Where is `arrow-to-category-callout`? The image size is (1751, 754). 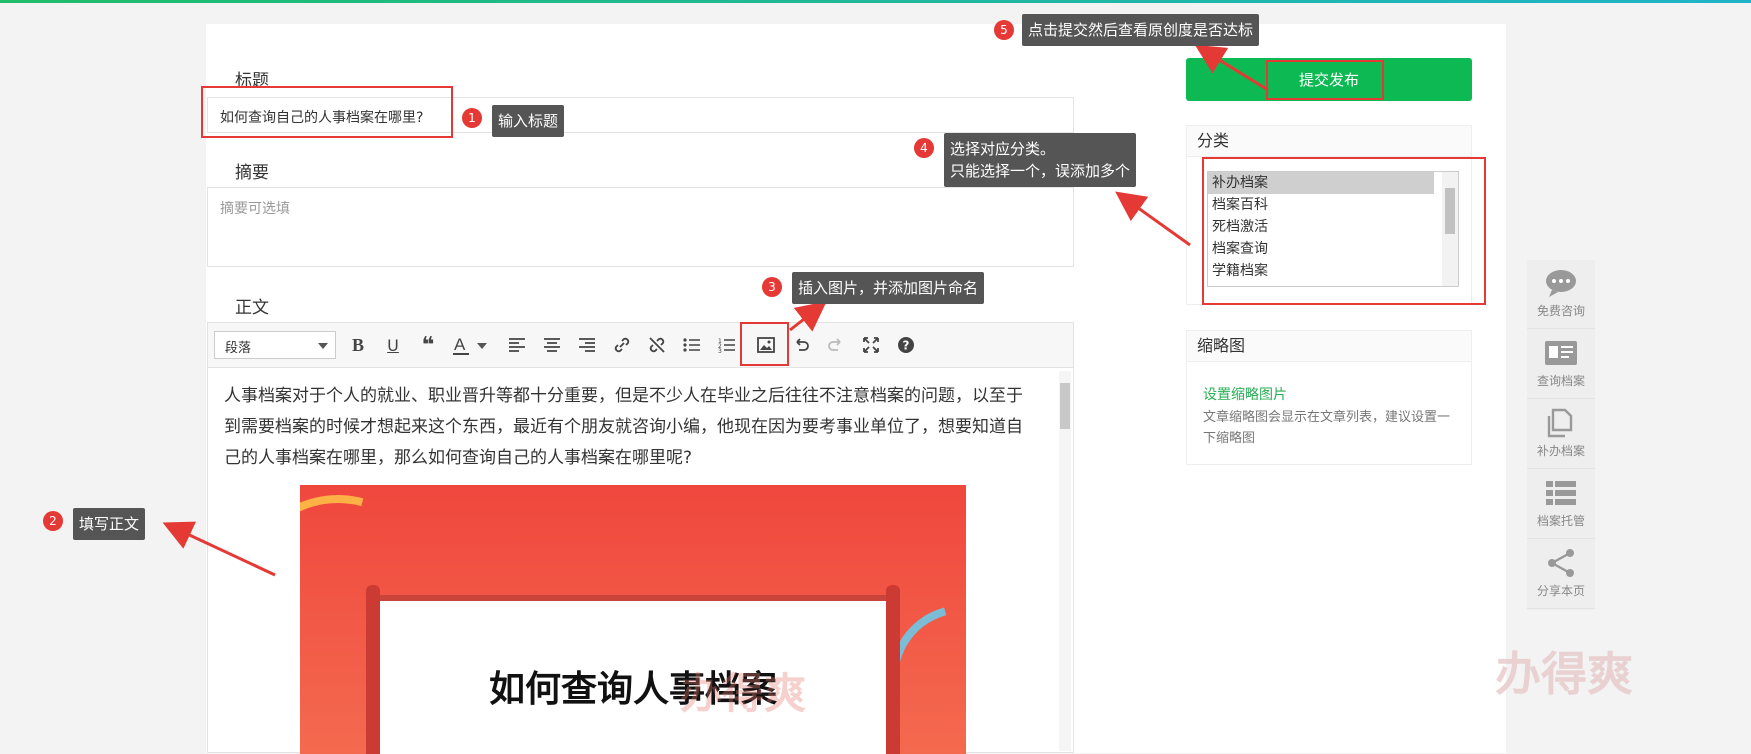 arrow-to-category-callout is located at coordinates (1153, 219).